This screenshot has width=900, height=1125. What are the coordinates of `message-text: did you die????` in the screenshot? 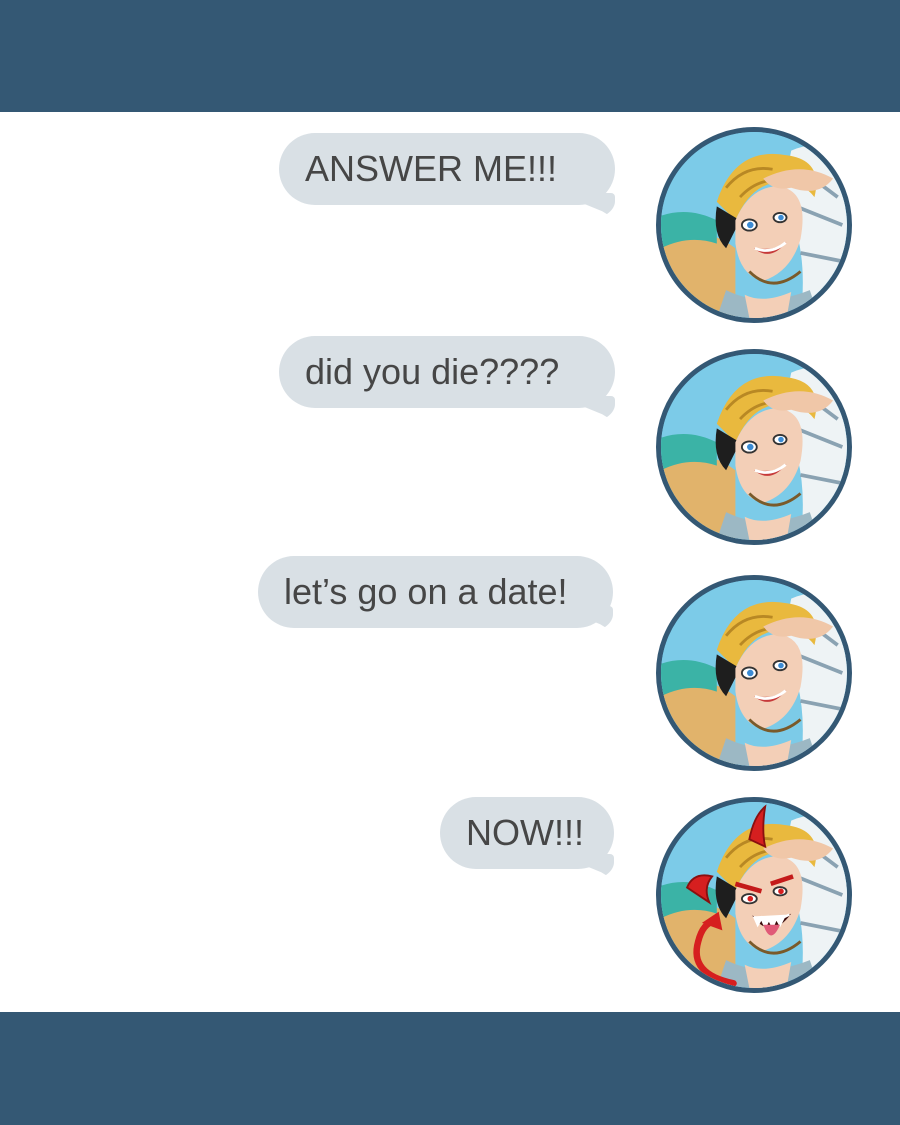 It's located at (432, 371).